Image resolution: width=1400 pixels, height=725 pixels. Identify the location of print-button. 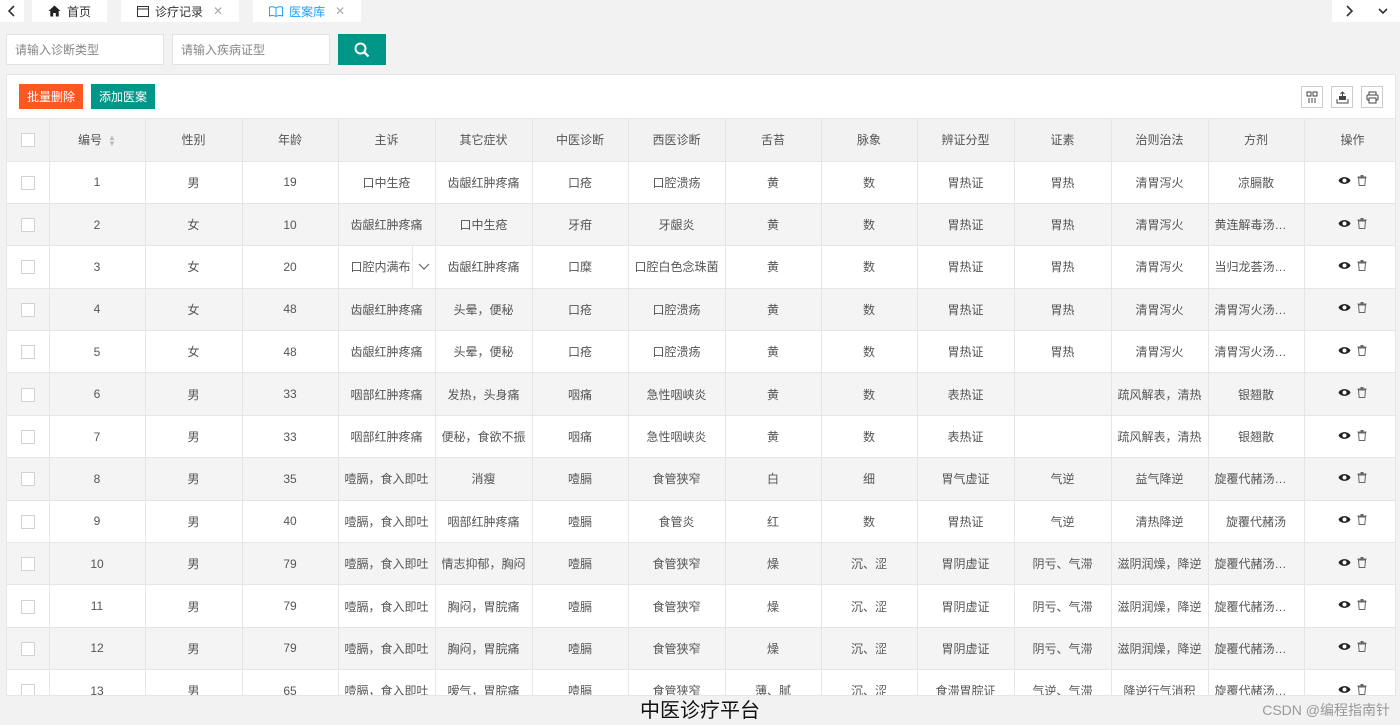
(1372, 97).